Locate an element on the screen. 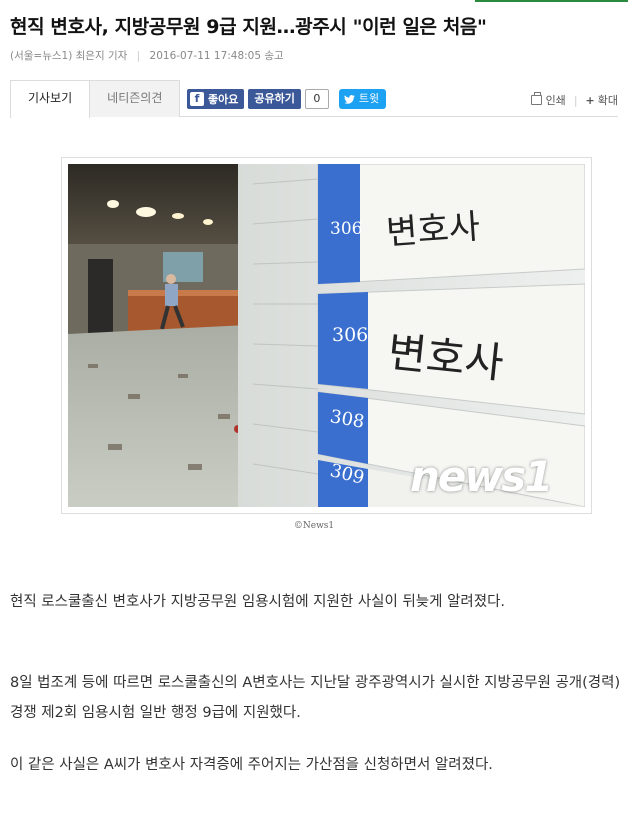 The height and width of the screenshot is (826, 628). plus-icon: + is located at coordinates (590, 100).